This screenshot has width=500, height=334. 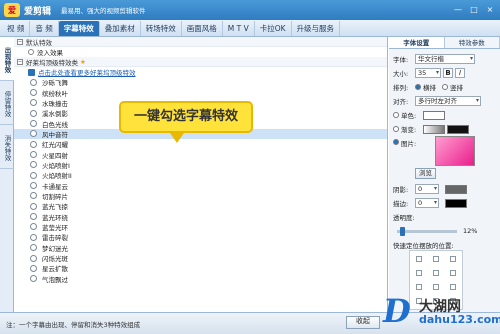 What do you see at coordinates (401, 102) in the screenshot?
I see `align-label: 对齐:` at bounding box center [401, 102].